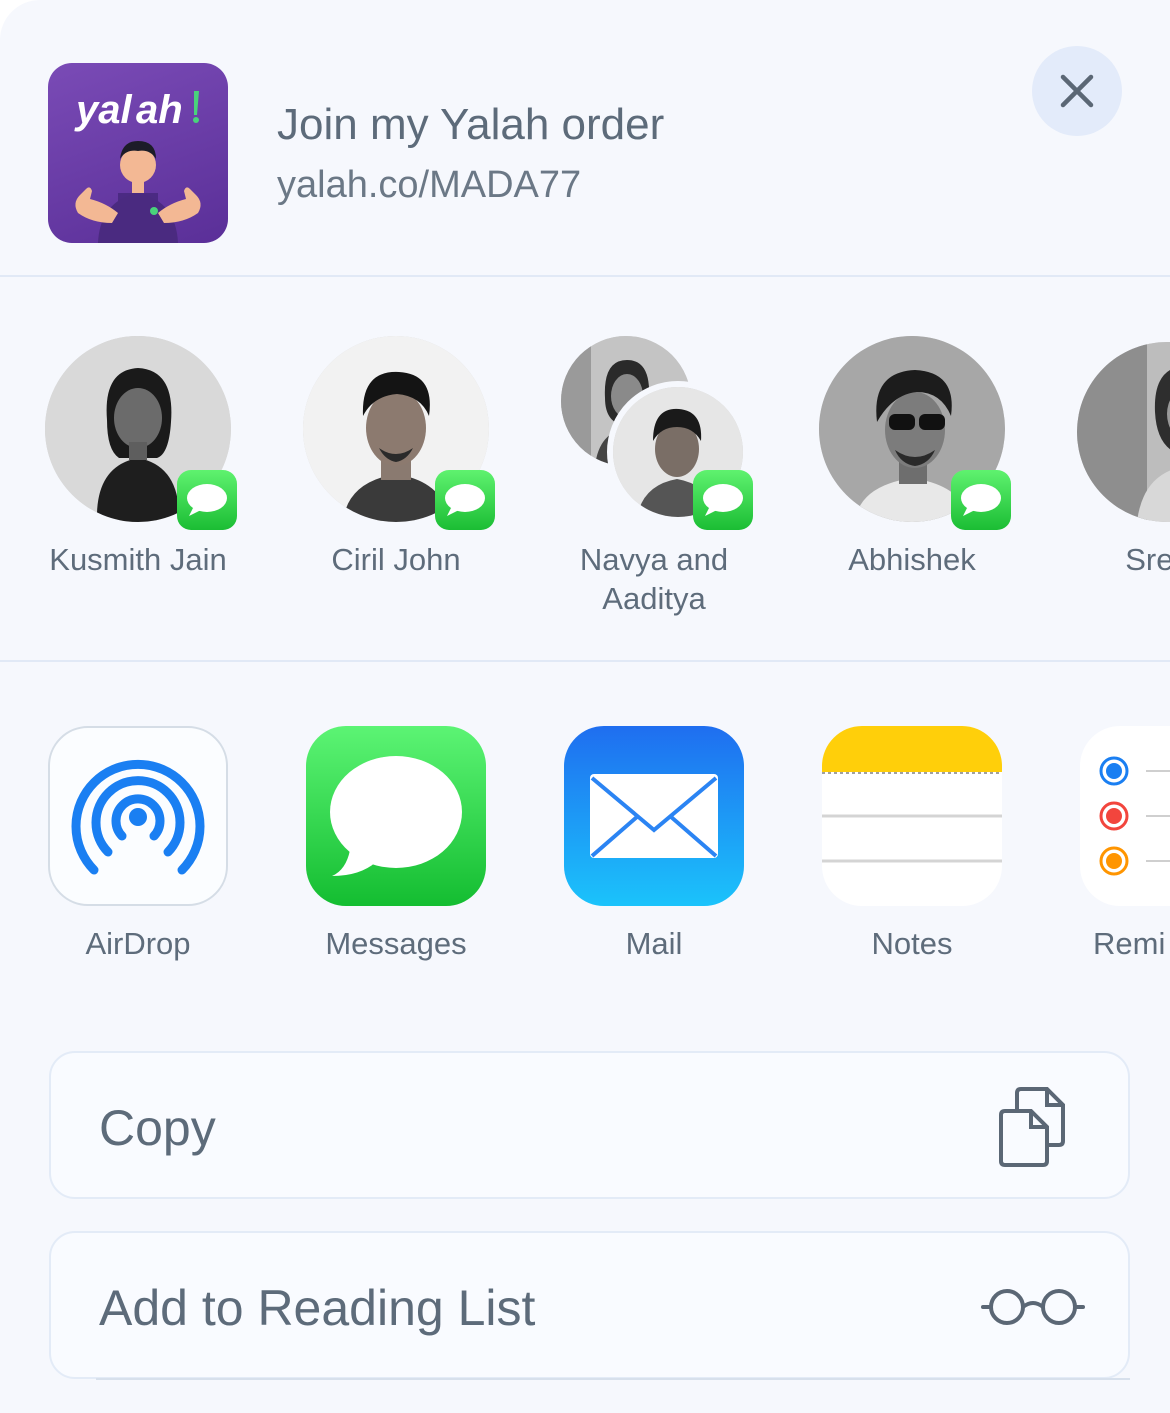  What do you see at coordinates (1129, 943) in the screenshot?
I see `app-label-reminders: Remi` at bounding box center [1129, 943].